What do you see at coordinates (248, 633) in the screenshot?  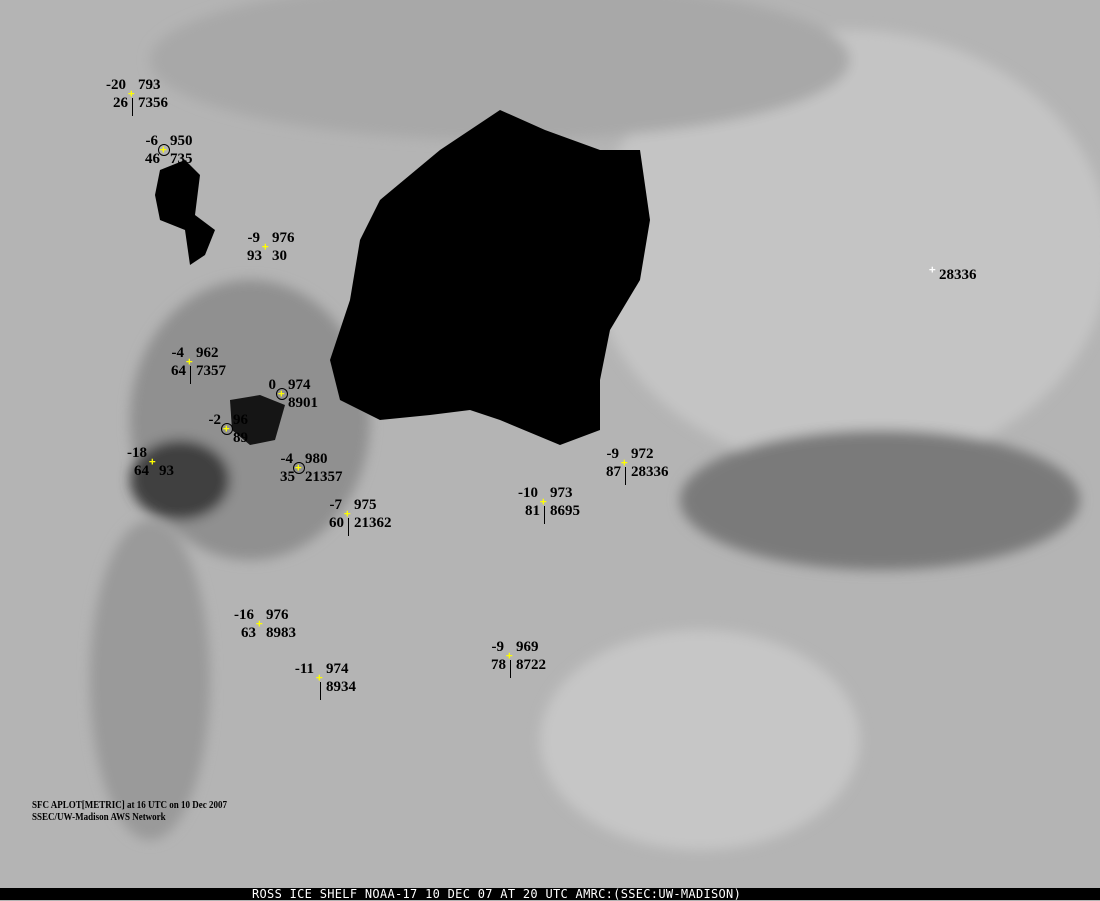 I see `station-humidity: 63` at bounding box center [248, 633].